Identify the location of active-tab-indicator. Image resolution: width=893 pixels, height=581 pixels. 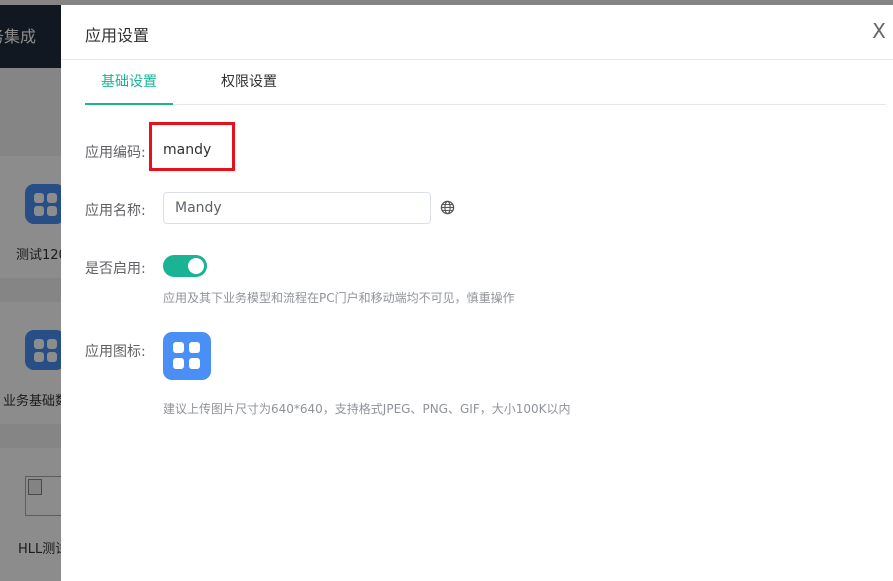
(129, 104).